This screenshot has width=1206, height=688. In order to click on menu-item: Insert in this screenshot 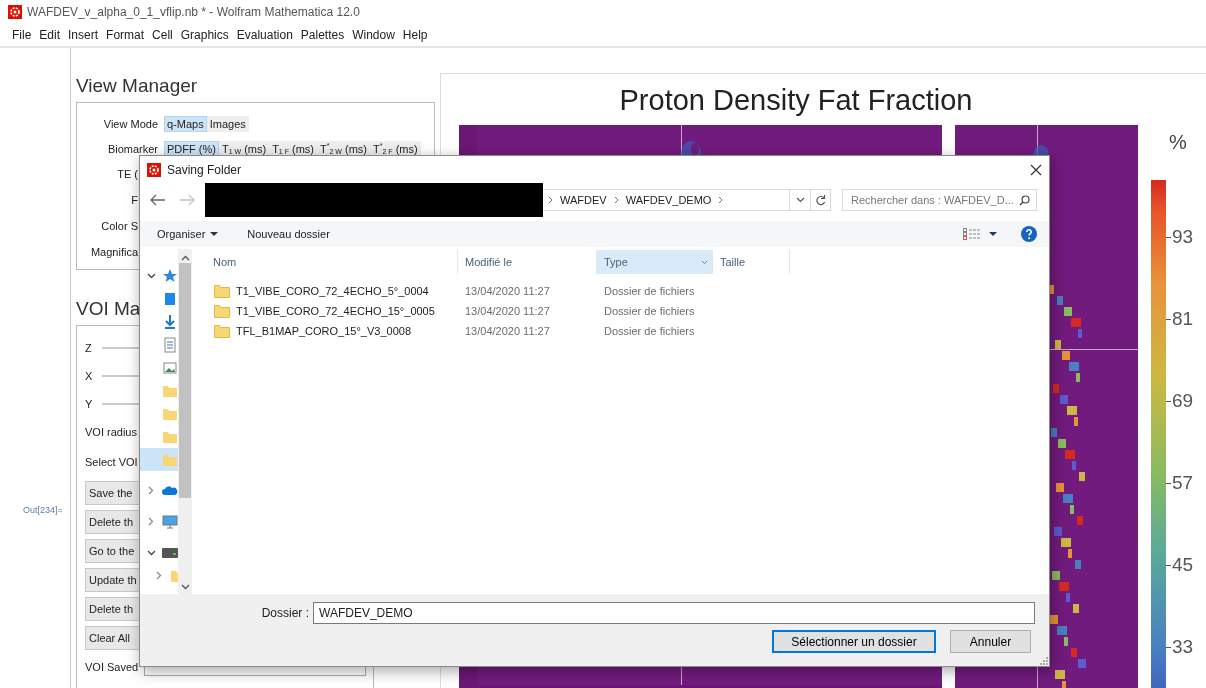, I will do `click(83, 35)`.